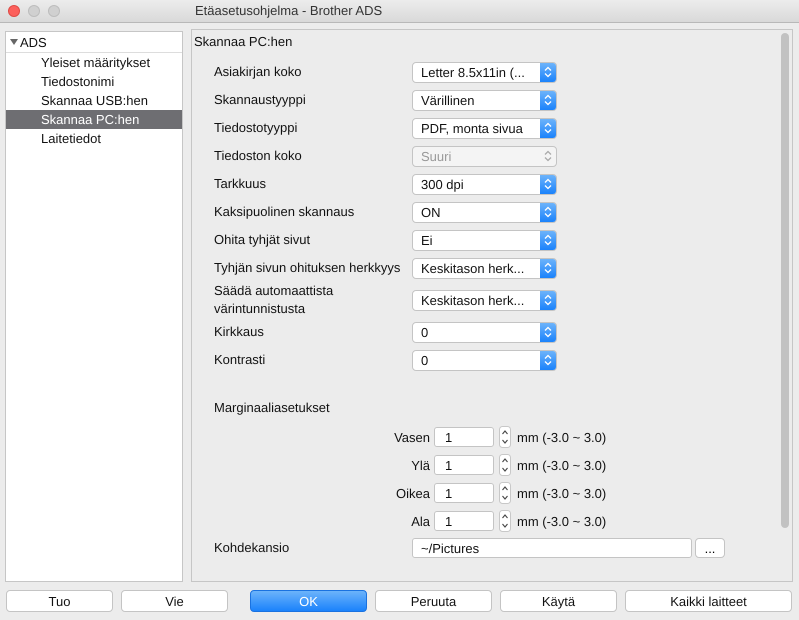  I want to click on footer-button: Vie, so click(174, 601).